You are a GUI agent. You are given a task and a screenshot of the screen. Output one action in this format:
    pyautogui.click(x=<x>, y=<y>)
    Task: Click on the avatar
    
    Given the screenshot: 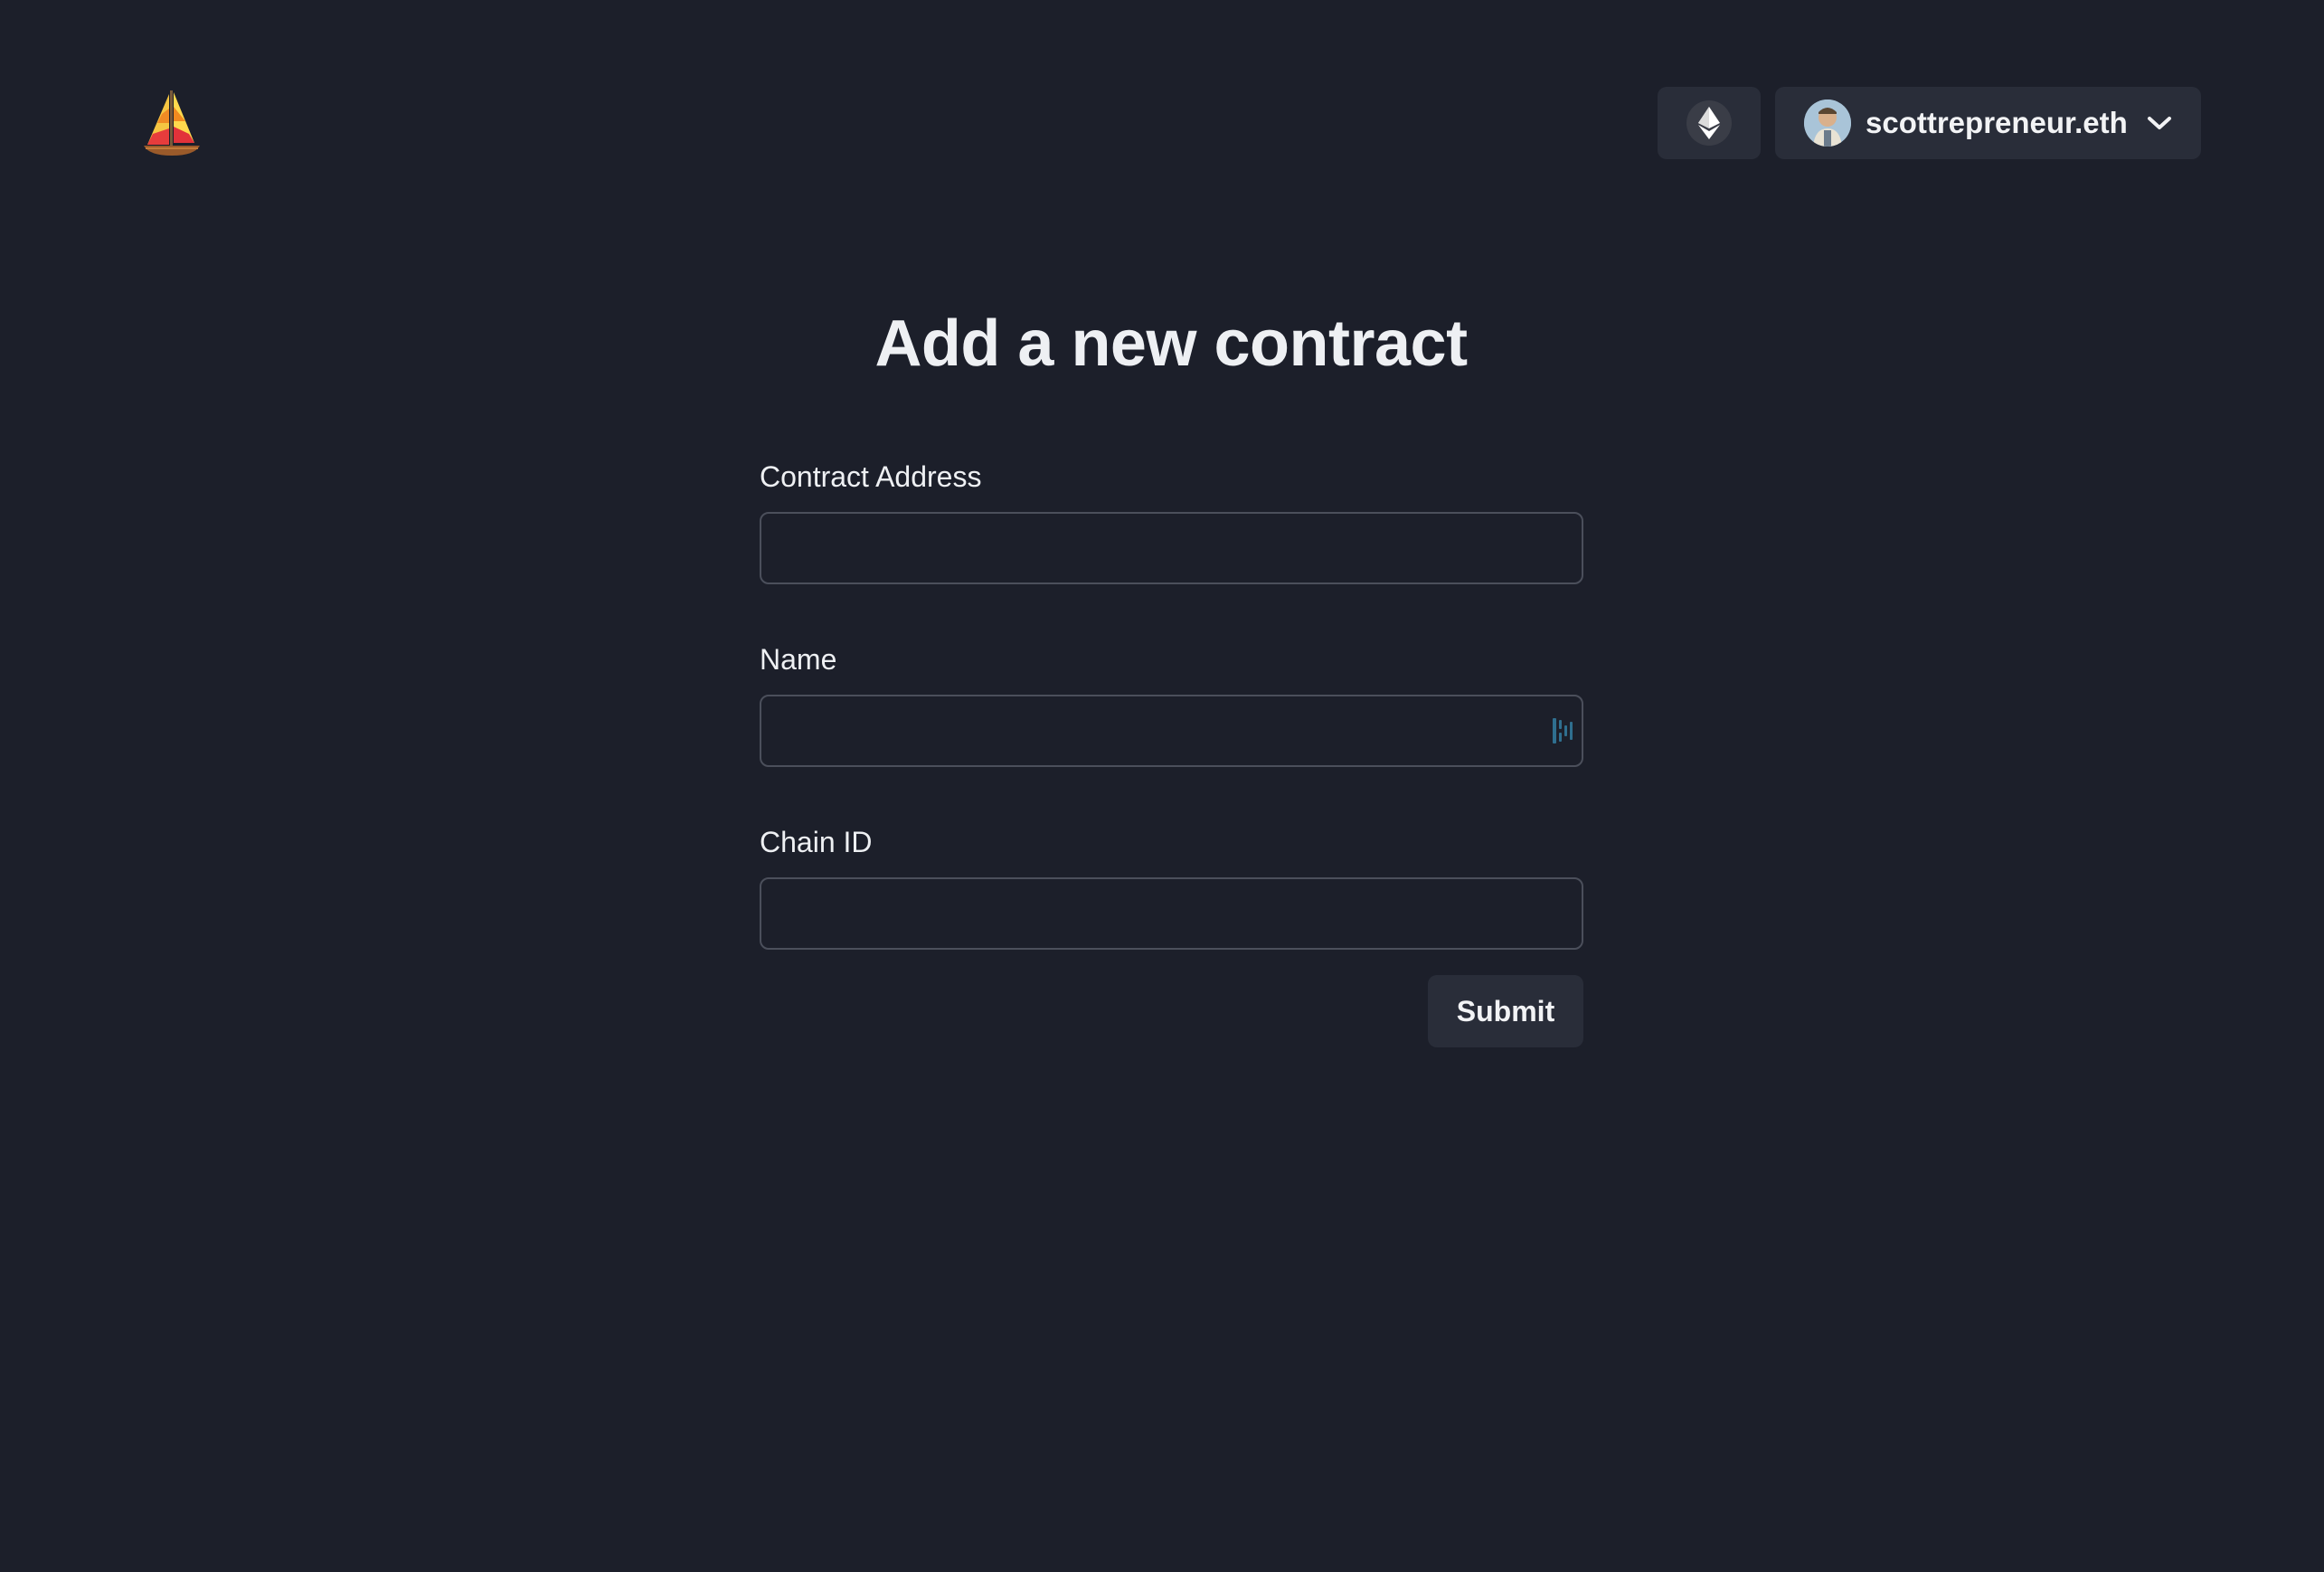 What is the action you would take?
    pyautogui.click(x=1828, y=123)
    